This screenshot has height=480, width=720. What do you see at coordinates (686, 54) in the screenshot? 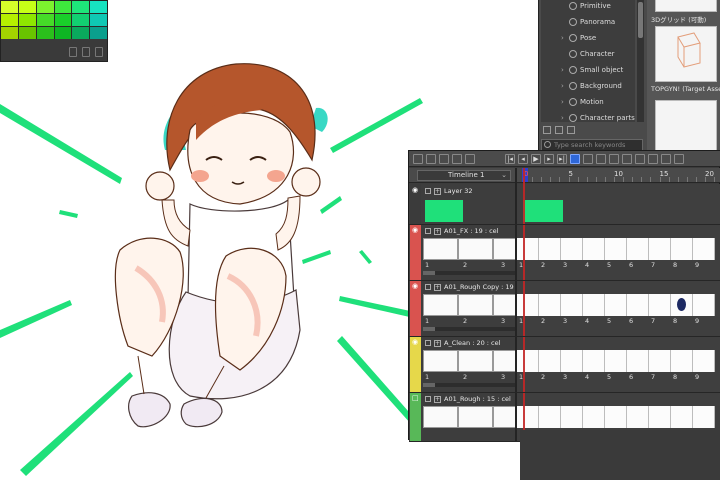
I see `material-thumb-3d-grid` at bounding box center [686, 54].